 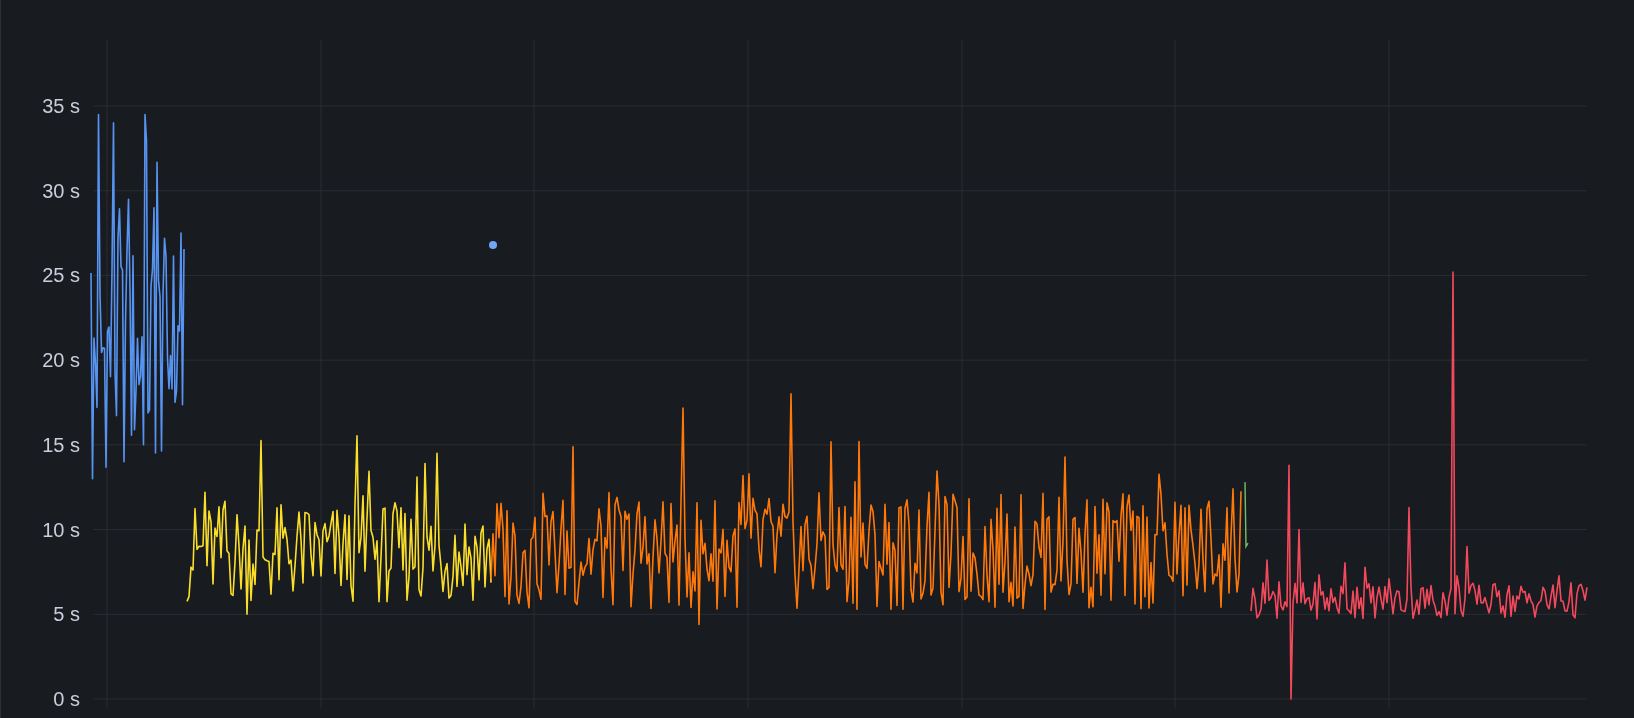 What do you see at coordinates (66, 699) in the screenshot?
I see `y-axis-label: 0 s` at bounding box center [66, 699].